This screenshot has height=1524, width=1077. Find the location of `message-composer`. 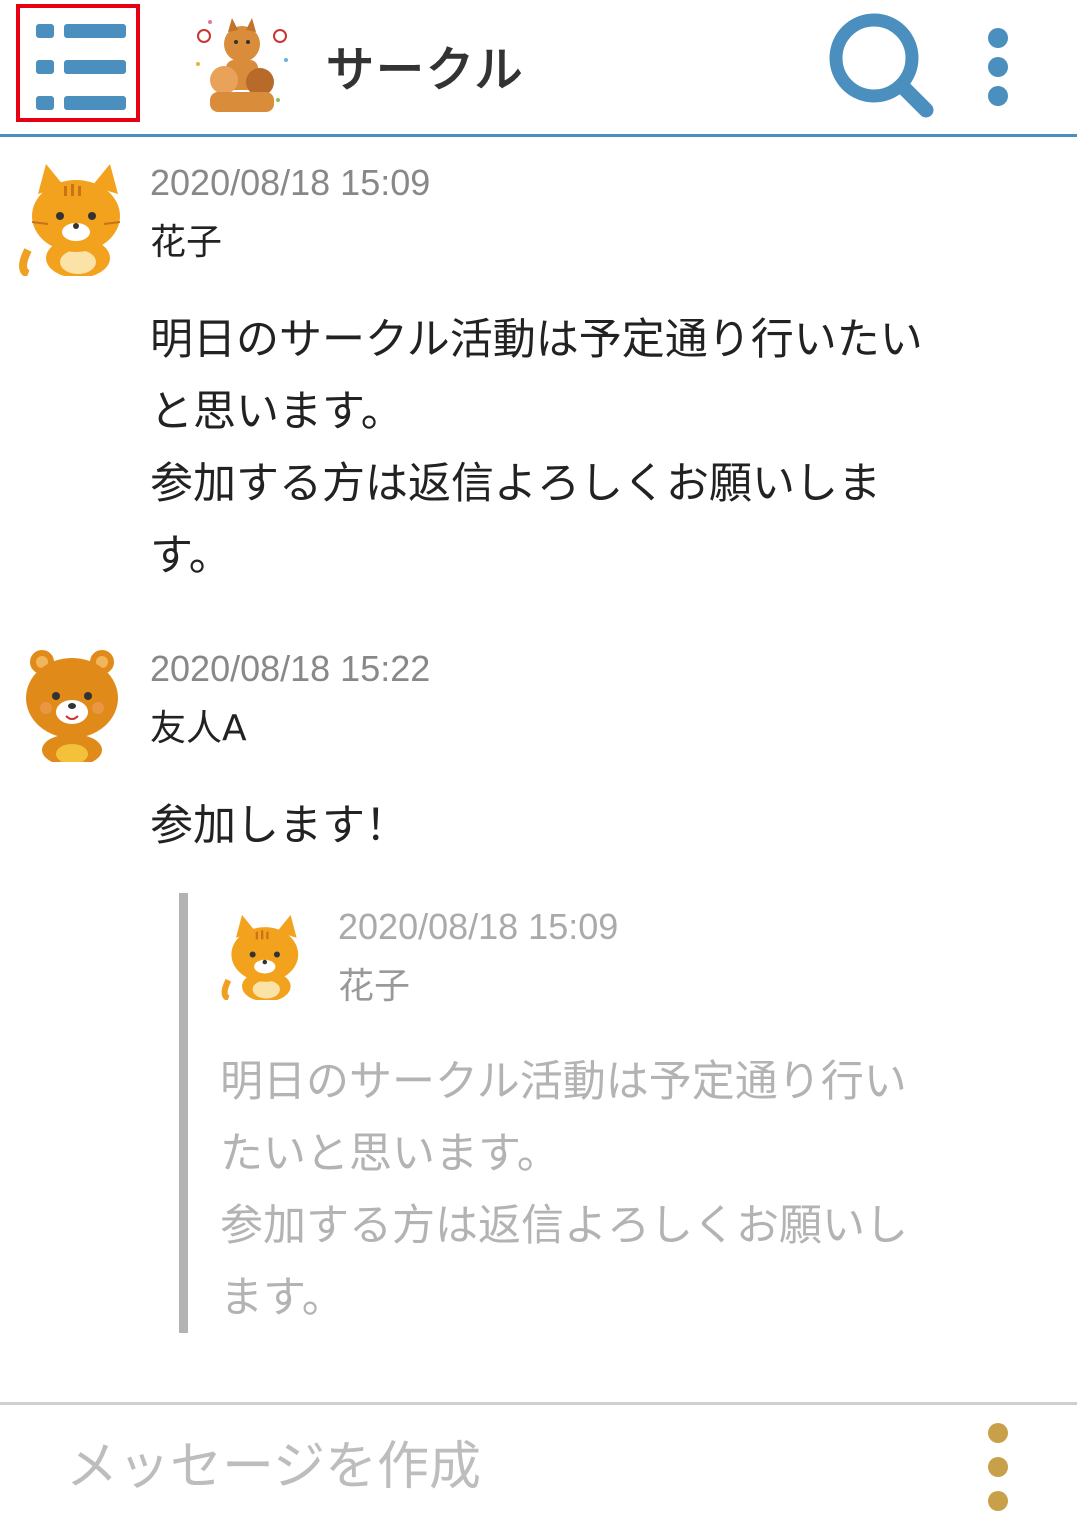

message-composer is located at coordinates (538, 1463).